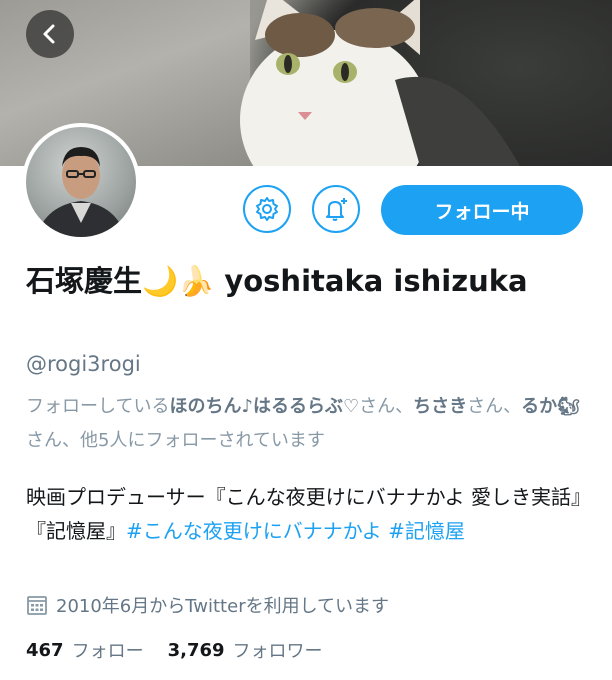  What do you see at coordinates (84, 281) in the screenshot?
I see `display-name-jp: 石塚慶生` at bounding box center [84, 281].